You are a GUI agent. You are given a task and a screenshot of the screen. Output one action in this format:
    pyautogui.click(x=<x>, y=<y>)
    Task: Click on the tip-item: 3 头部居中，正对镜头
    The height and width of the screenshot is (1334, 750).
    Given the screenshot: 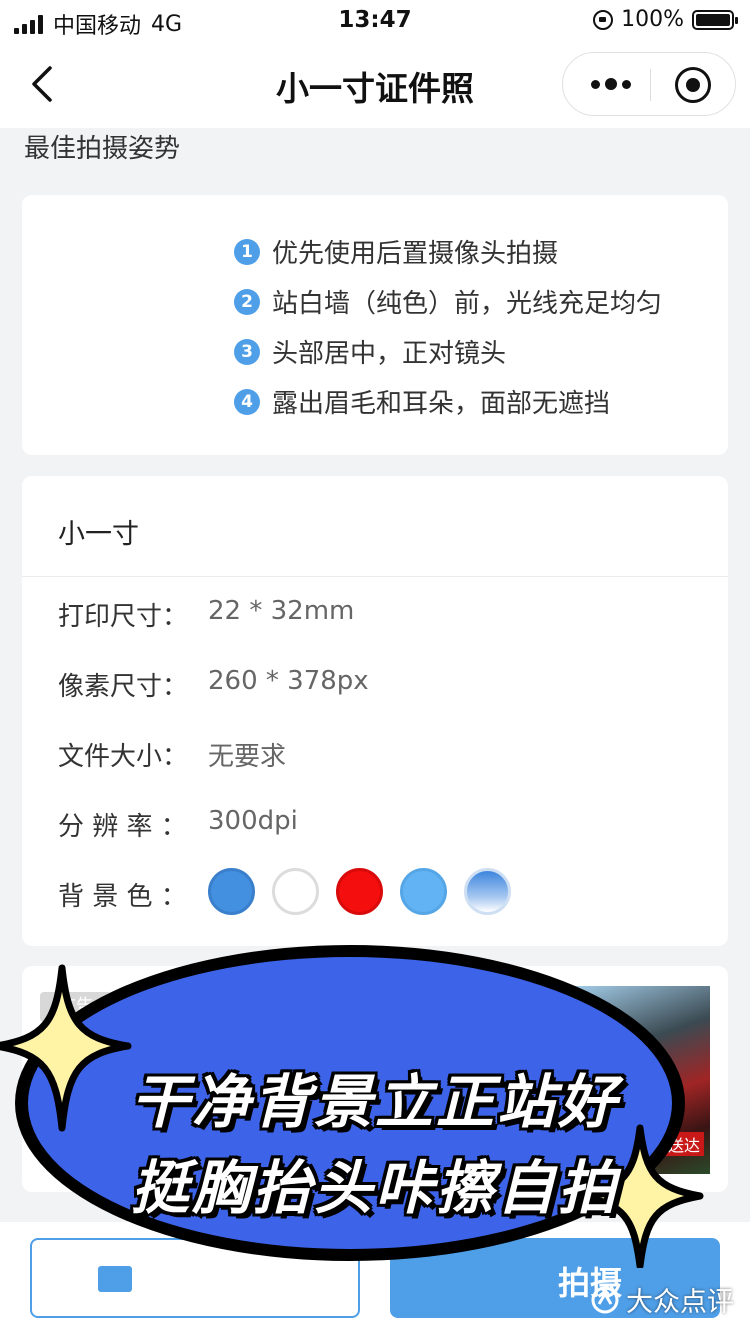 What is the action you would take?
    pyautogui.click(x=370, y=351)
    